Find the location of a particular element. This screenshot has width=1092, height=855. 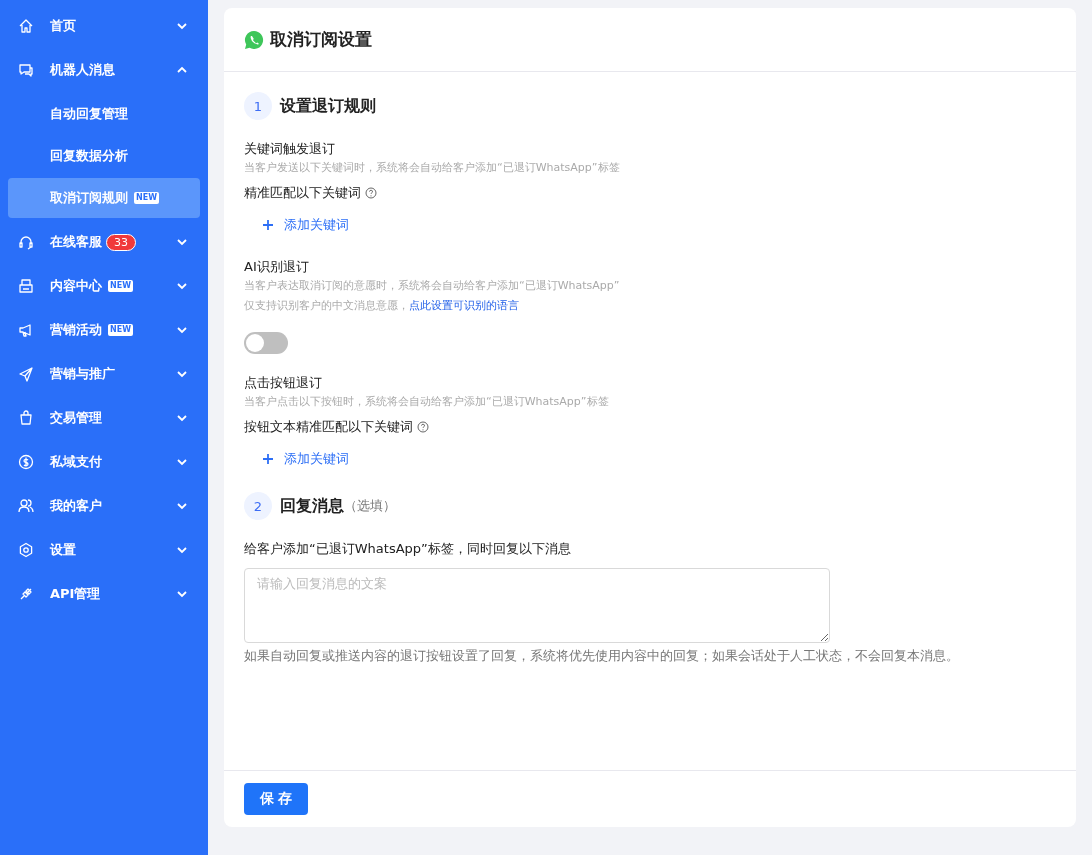

printer-icon is located at coordinates (26, 286).